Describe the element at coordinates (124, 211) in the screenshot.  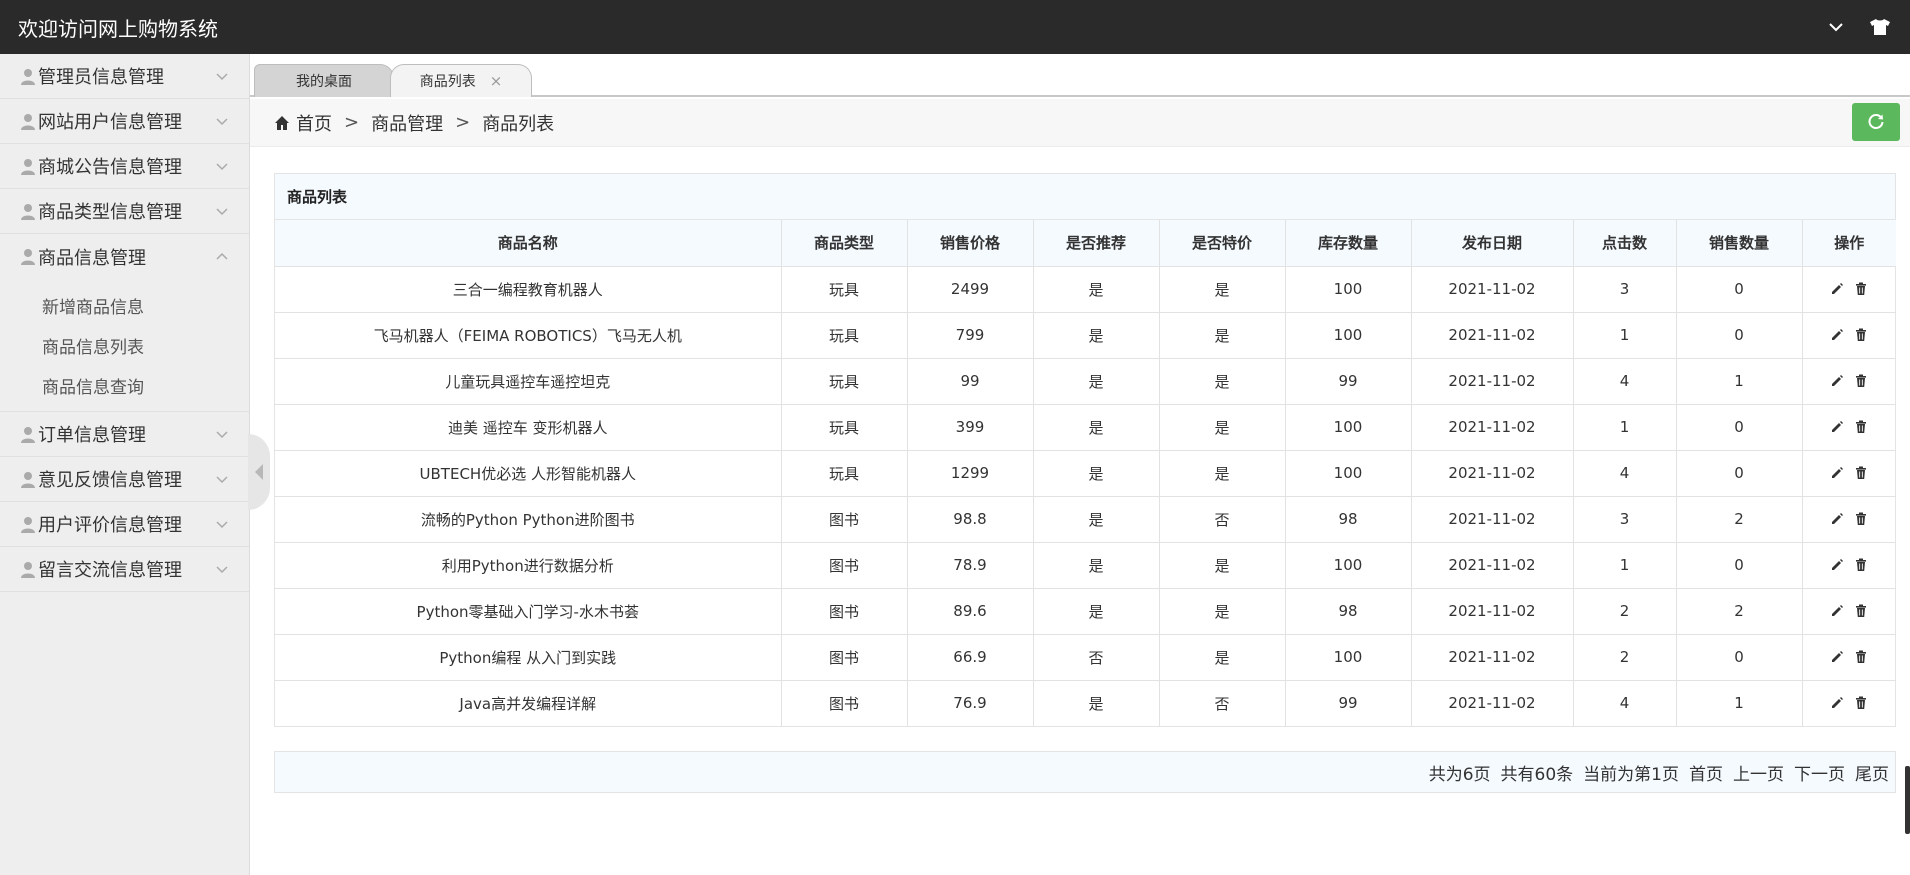
I see `sidebar-item-goods-types: 商品类型信息管理` at that location.